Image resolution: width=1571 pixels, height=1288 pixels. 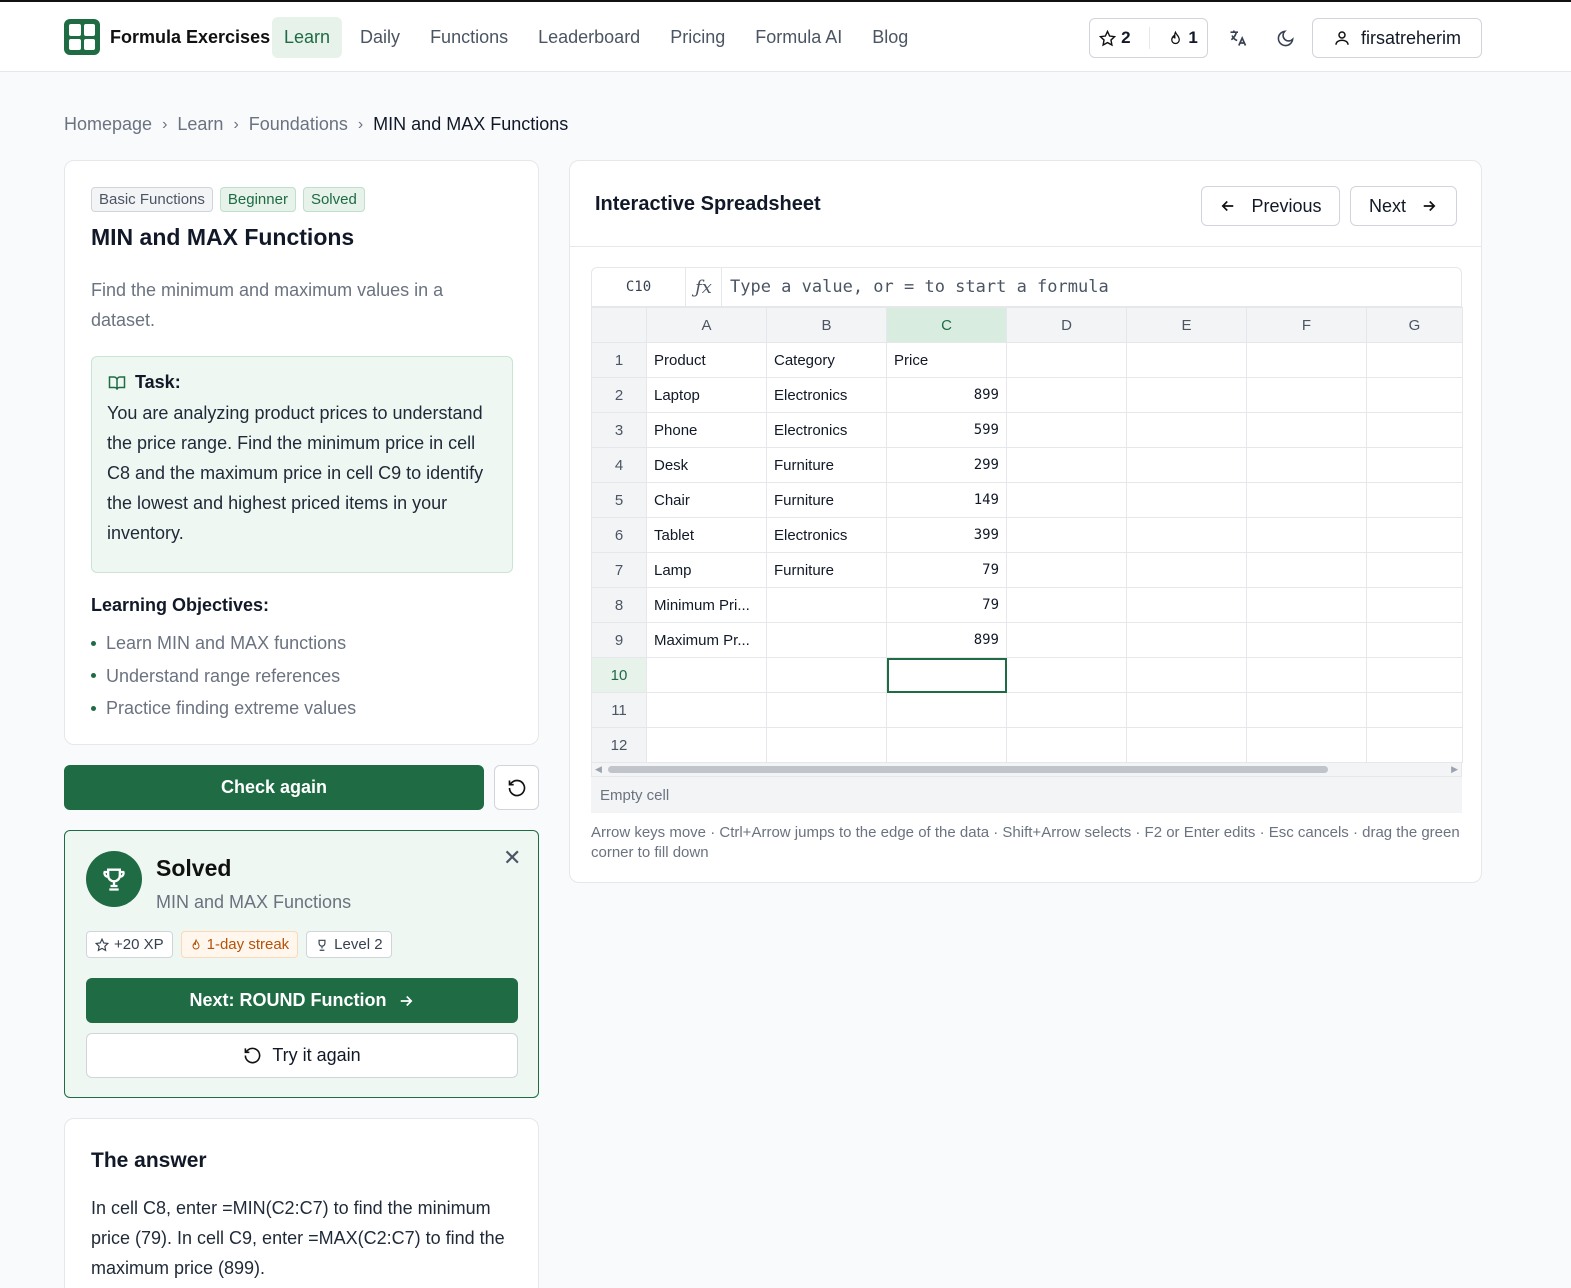 I want to click on column-header-d: D, so click(x=1066, y=325).